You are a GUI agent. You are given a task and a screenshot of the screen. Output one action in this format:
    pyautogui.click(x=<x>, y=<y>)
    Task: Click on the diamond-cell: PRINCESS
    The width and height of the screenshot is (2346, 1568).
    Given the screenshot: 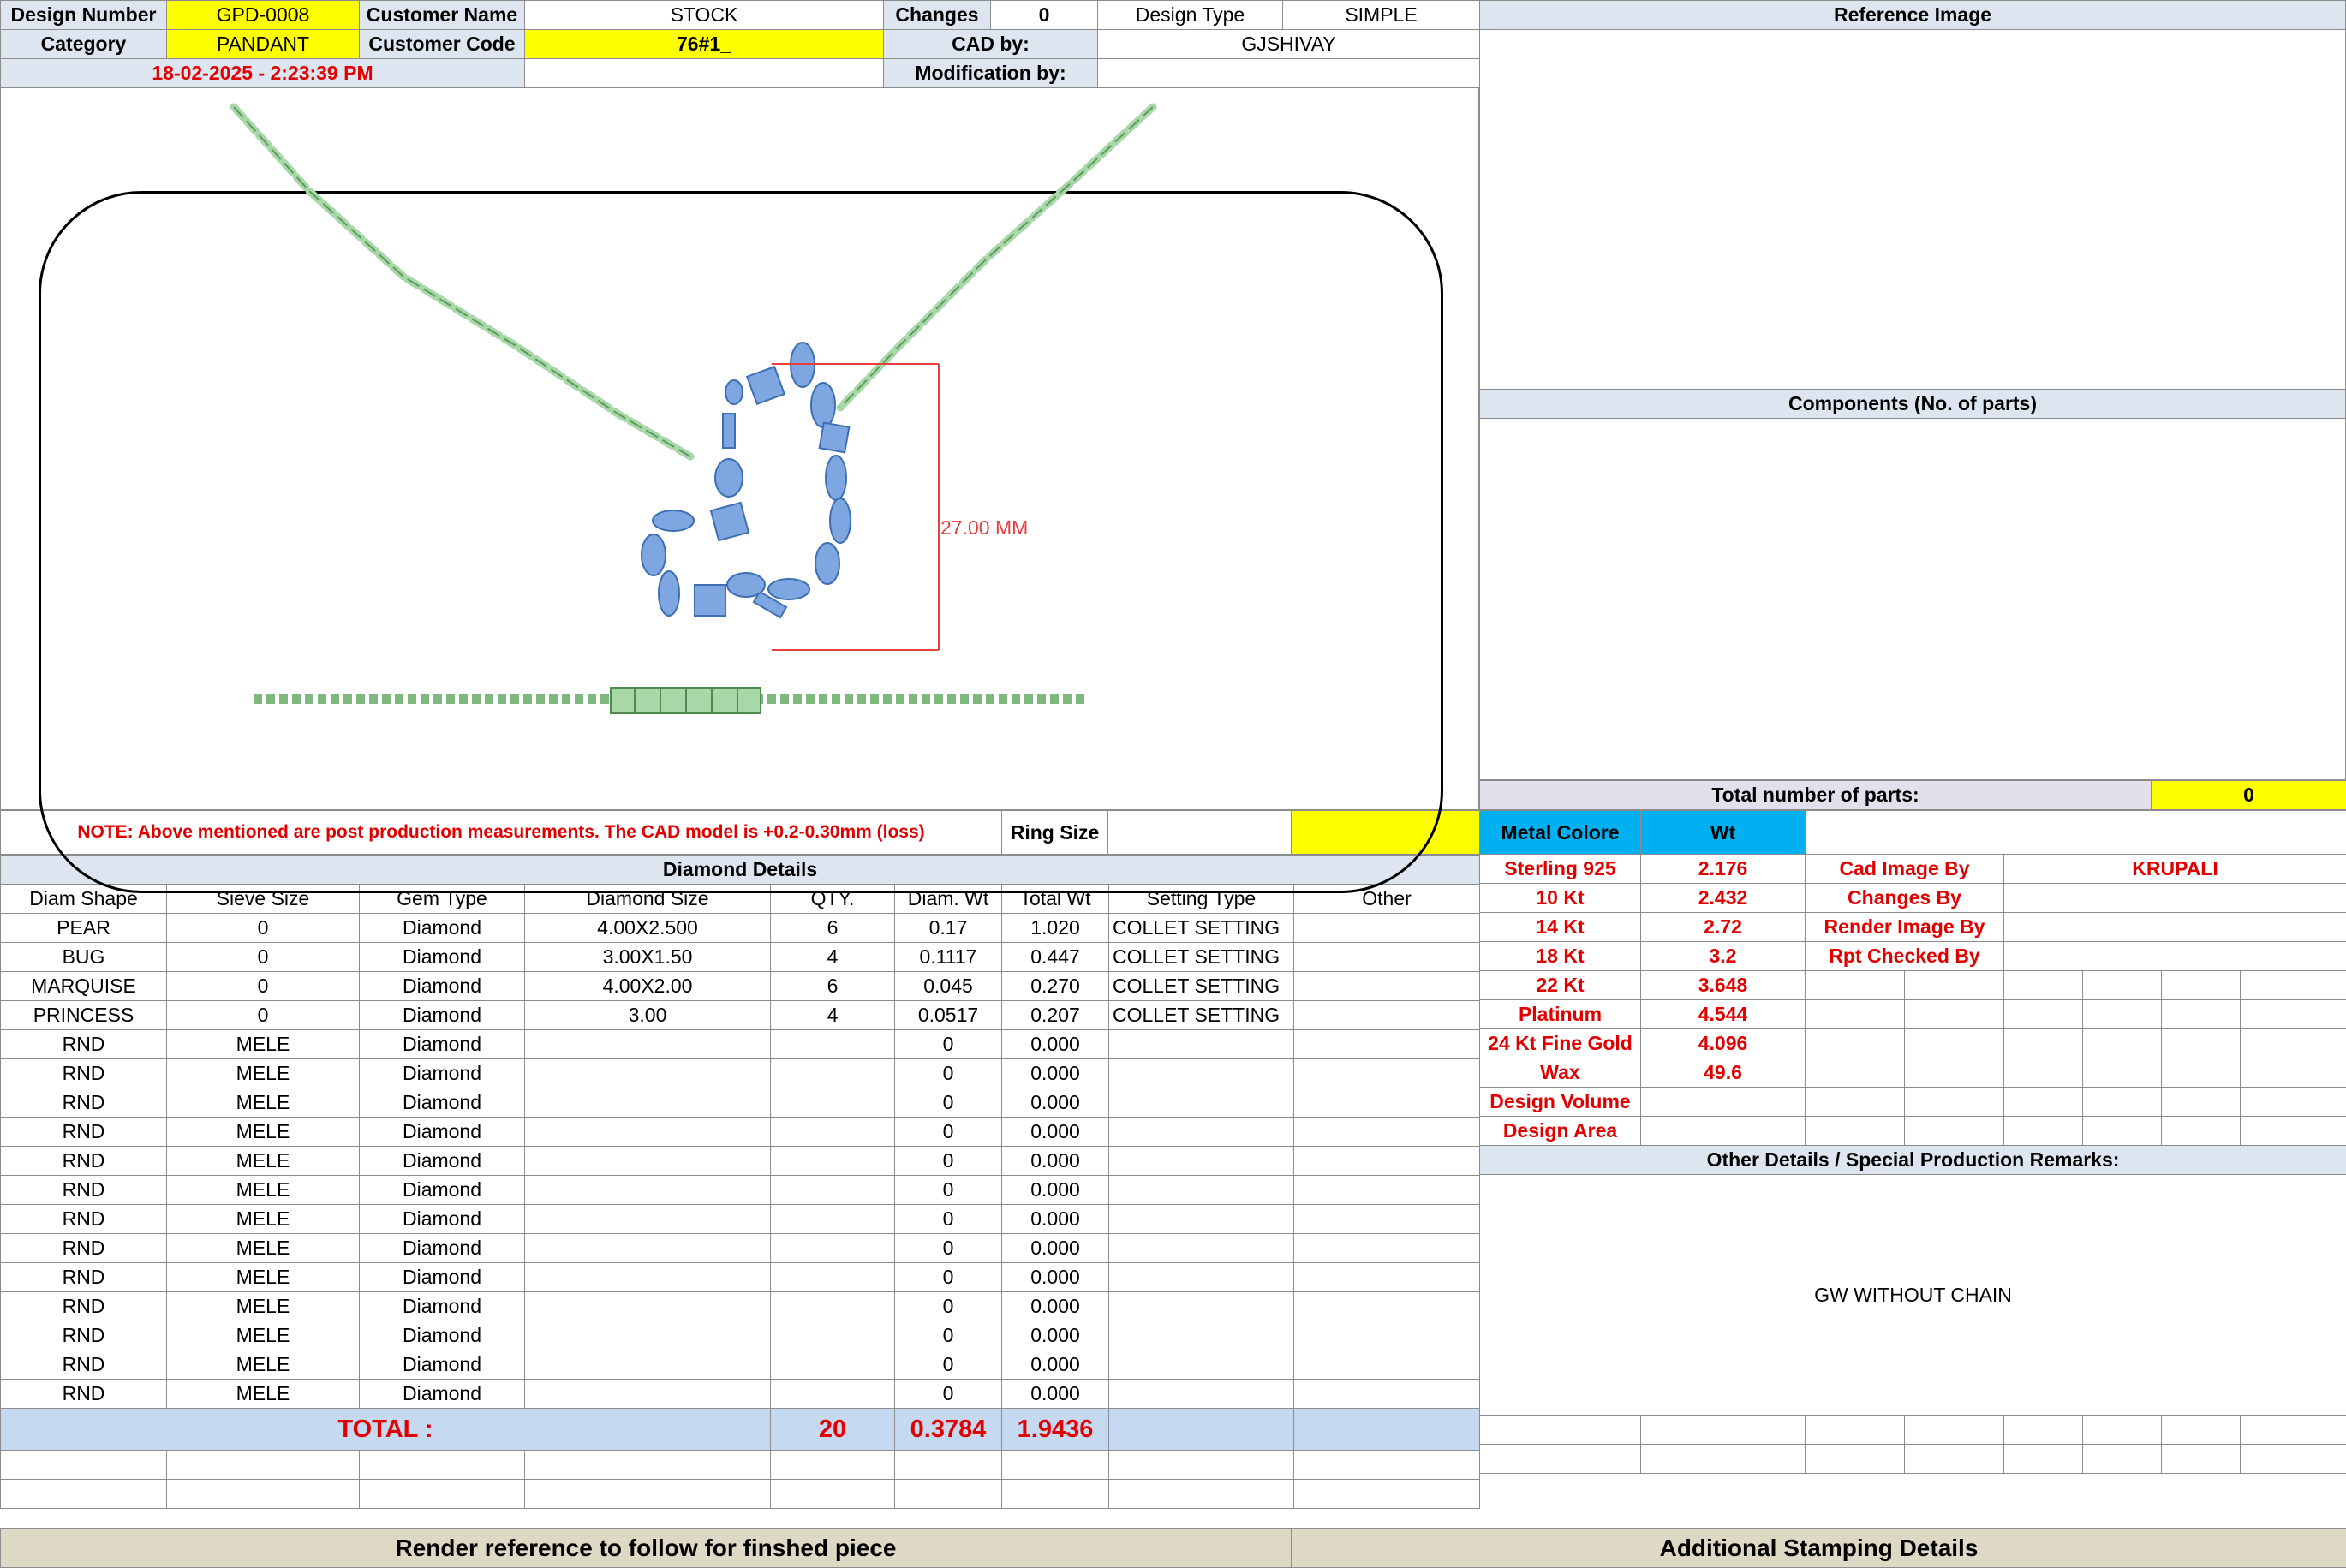 What is the action you would take?
    pyautogui.click(x=83, y=1015)
    